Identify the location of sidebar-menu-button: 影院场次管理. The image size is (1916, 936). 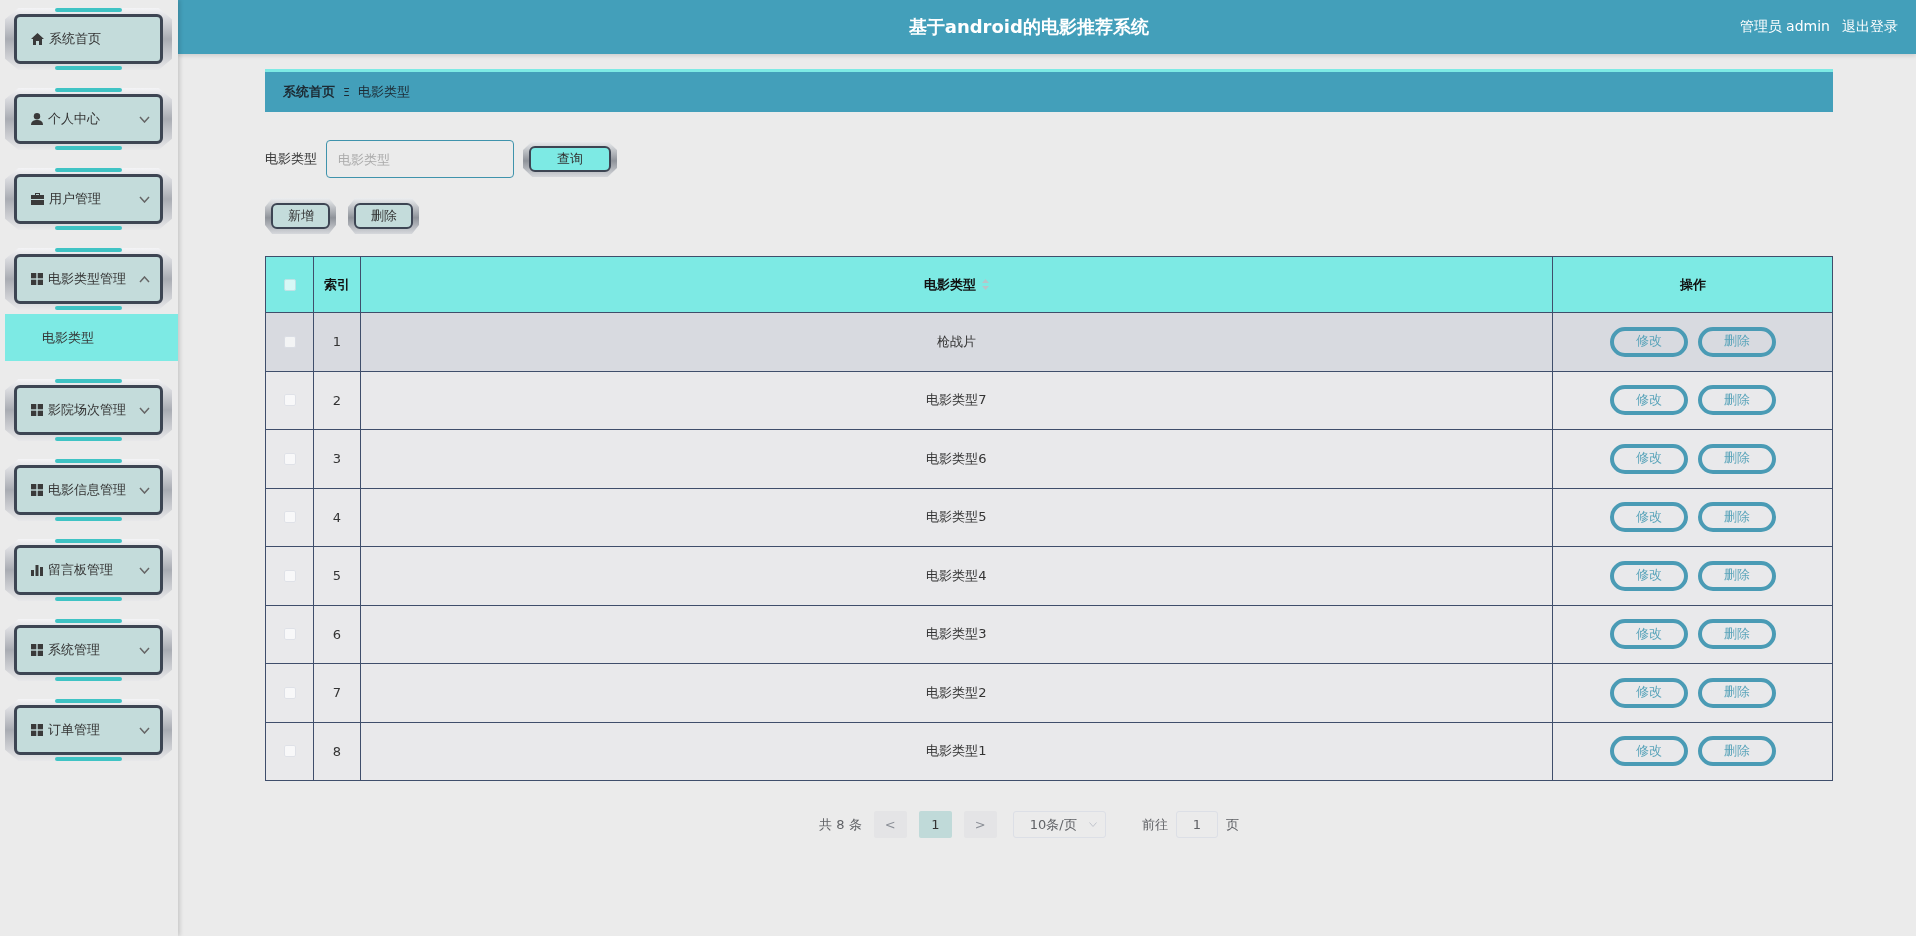
(88, 410).